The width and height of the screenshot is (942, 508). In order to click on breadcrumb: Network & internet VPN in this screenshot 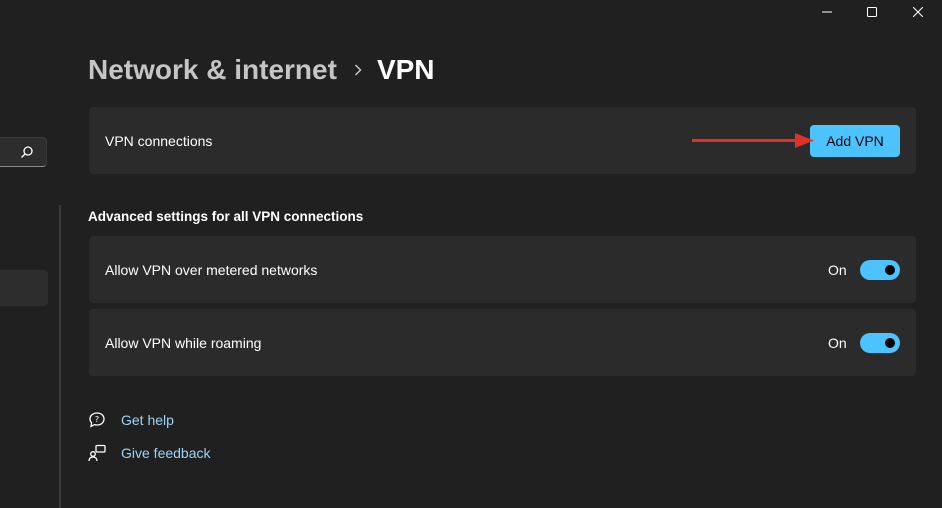, I will do `click(261, 70)`.